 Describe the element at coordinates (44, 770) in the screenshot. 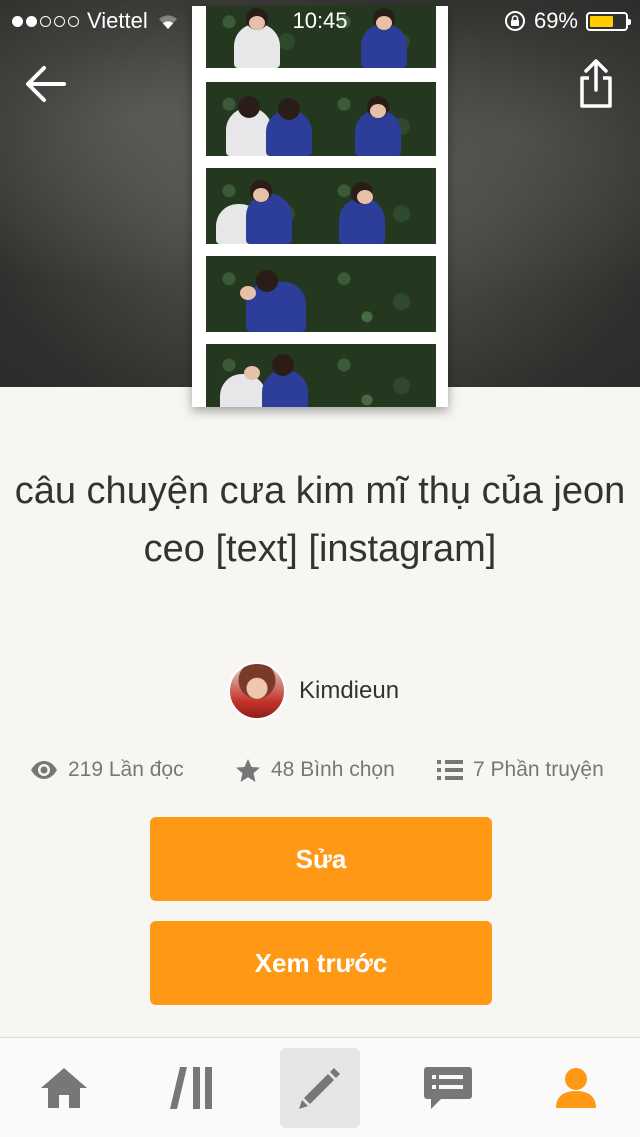

I see `eye-icon` at that location.